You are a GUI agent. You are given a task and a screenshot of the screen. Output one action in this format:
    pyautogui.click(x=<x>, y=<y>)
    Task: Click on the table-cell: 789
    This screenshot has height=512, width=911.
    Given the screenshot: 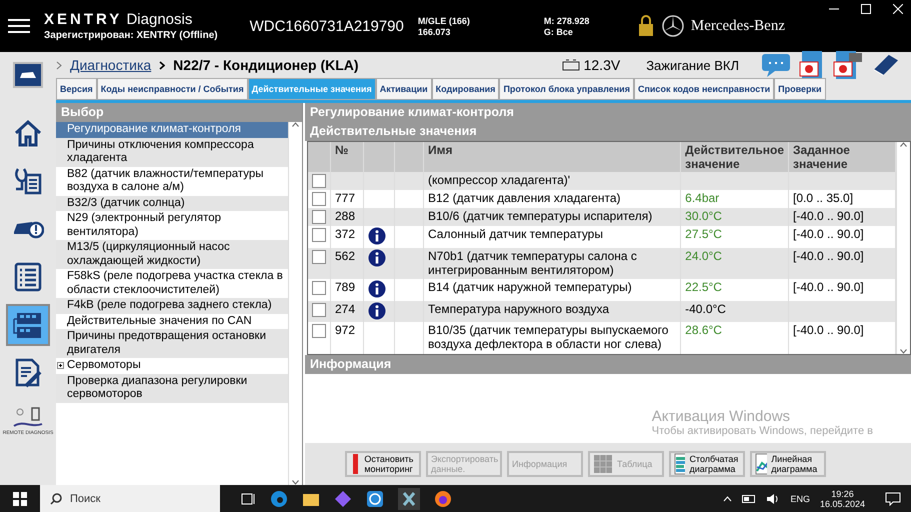 What is the action you would take?
    pyautogui.click(x=345, y=287)
    